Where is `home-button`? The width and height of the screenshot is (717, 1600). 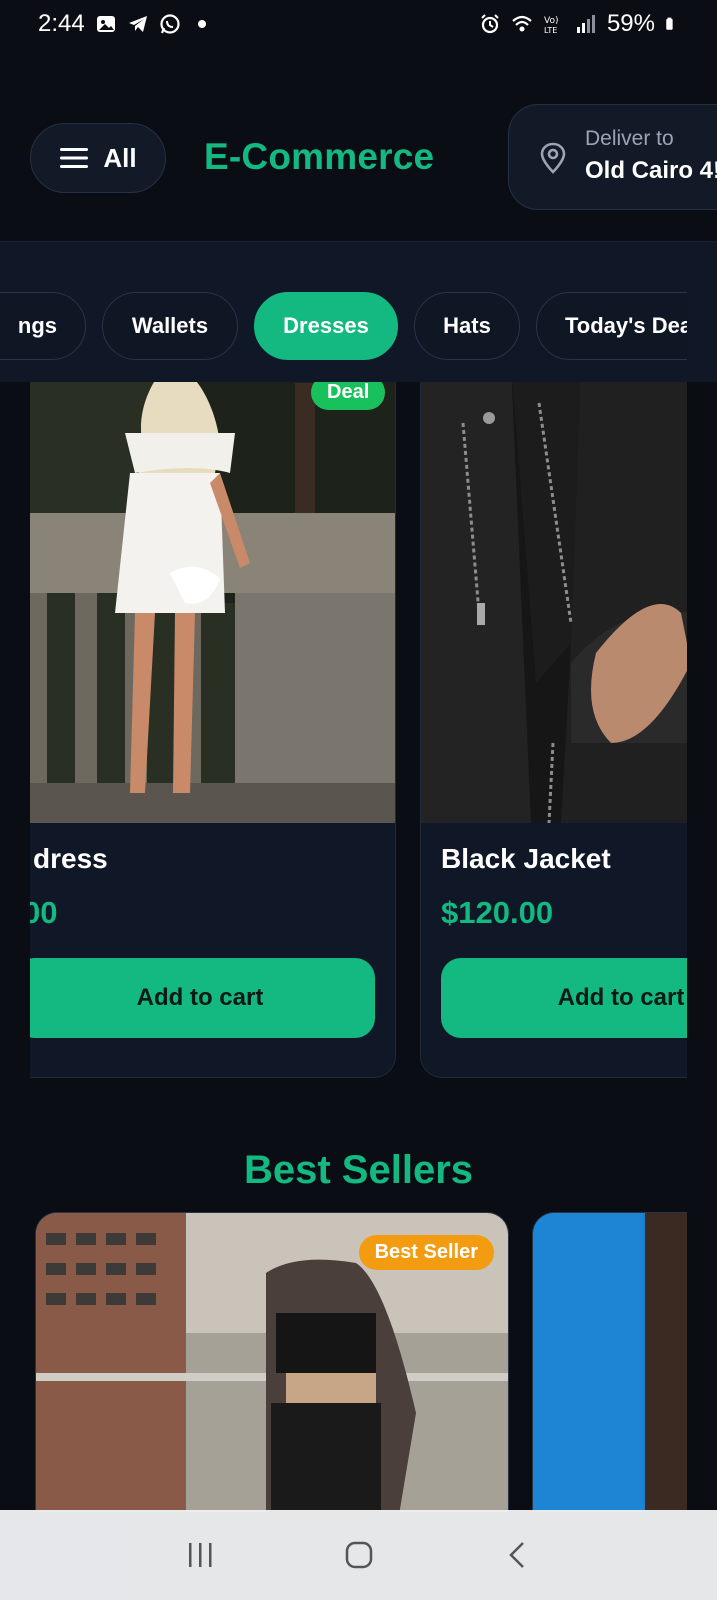 home-button is located at coordinates (359, 1555).